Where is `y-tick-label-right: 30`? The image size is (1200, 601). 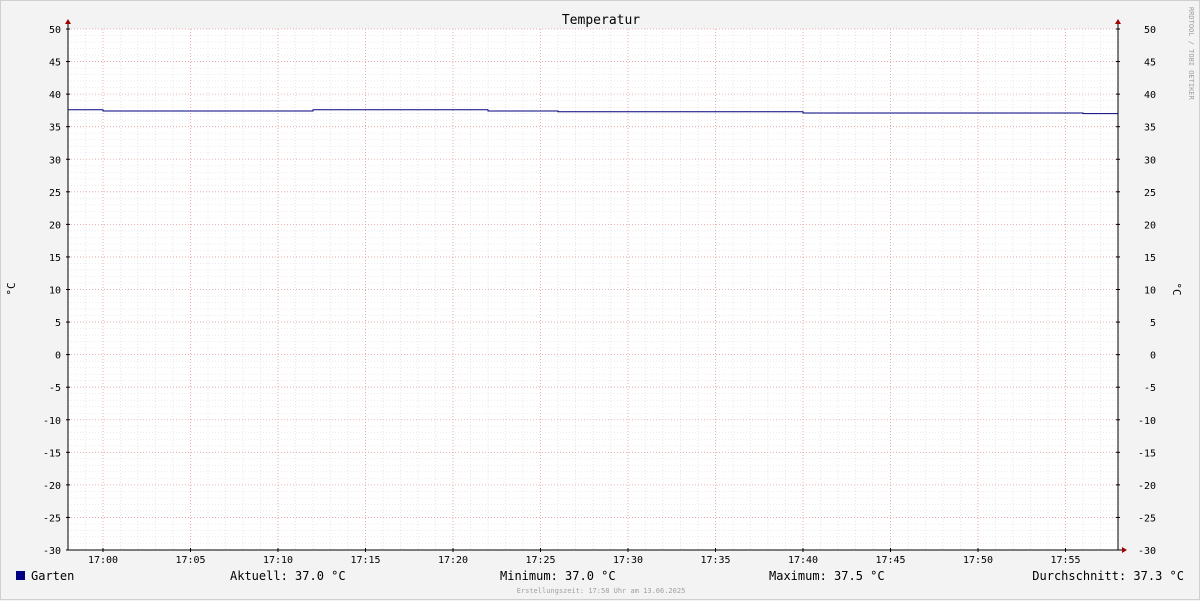
y-tick-label-right: 30 is located at coordinates (1150, 160).